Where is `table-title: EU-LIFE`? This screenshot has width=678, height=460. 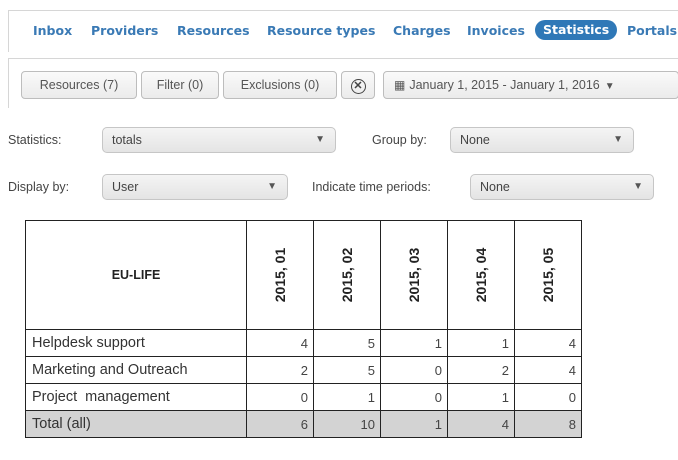
table-title: EU-LIFE is located at coordinates (136, 275).